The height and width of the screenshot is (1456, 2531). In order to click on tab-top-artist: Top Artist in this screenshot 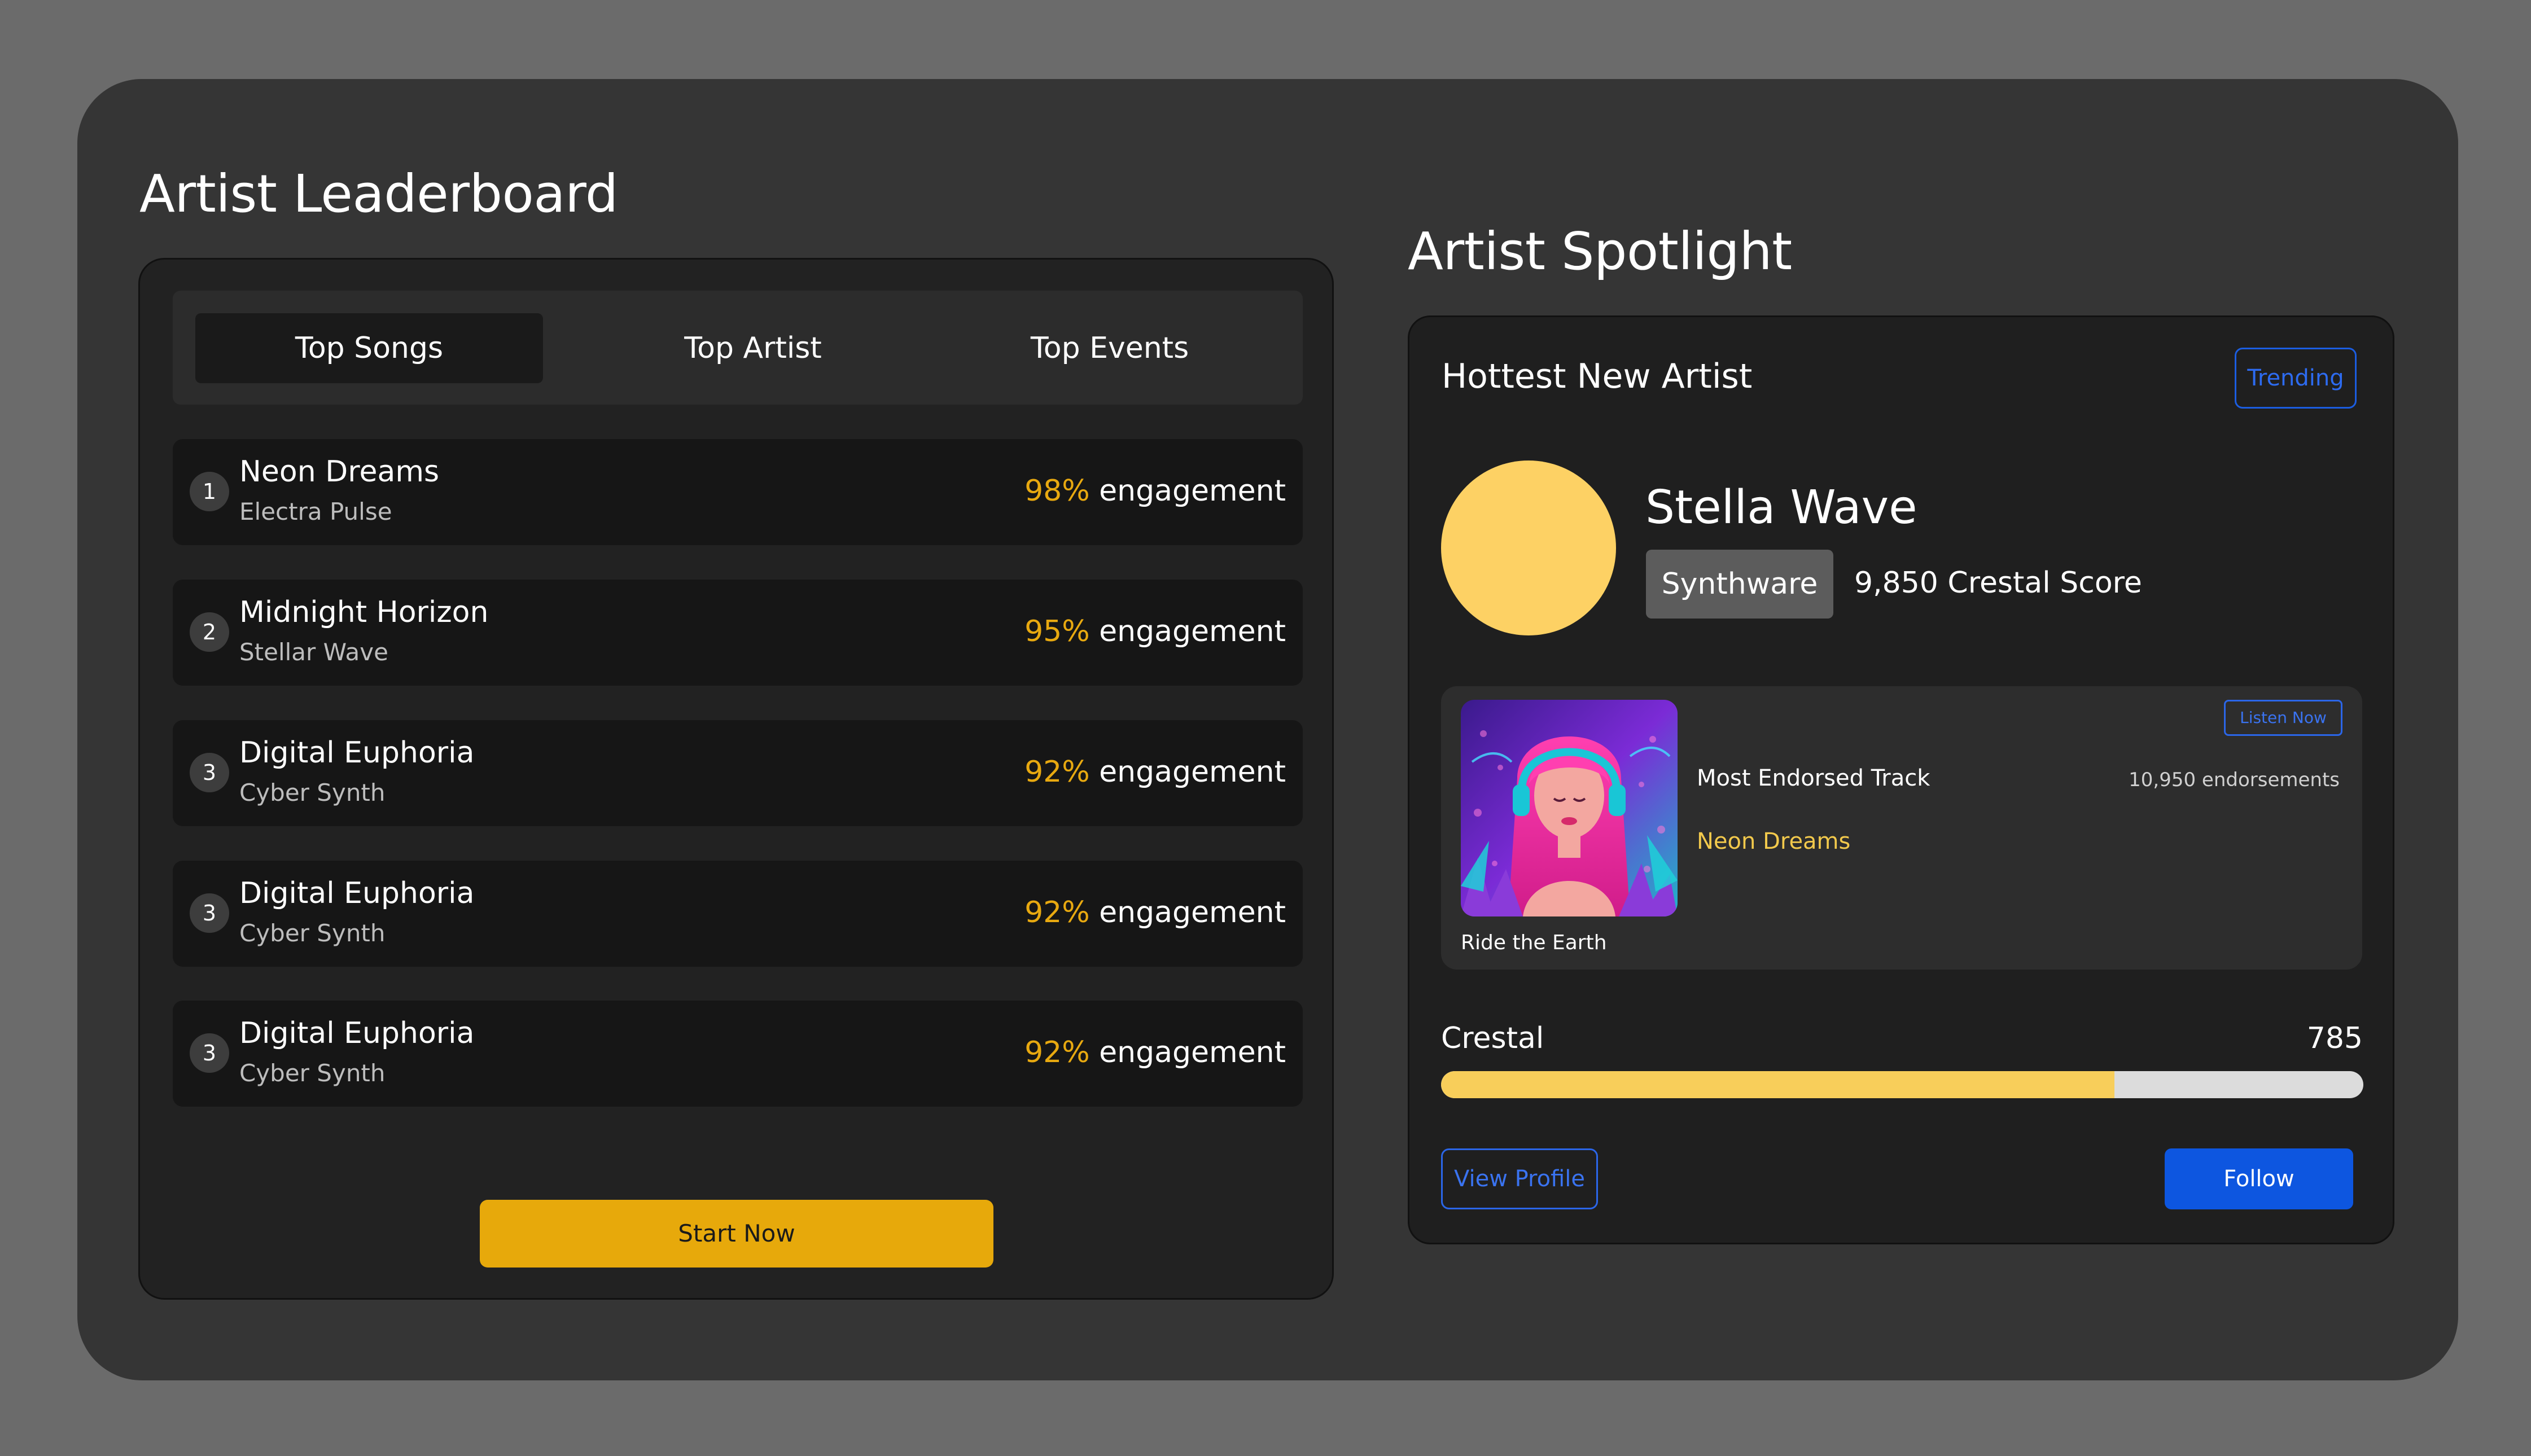, I will do `click(753, 348)`.